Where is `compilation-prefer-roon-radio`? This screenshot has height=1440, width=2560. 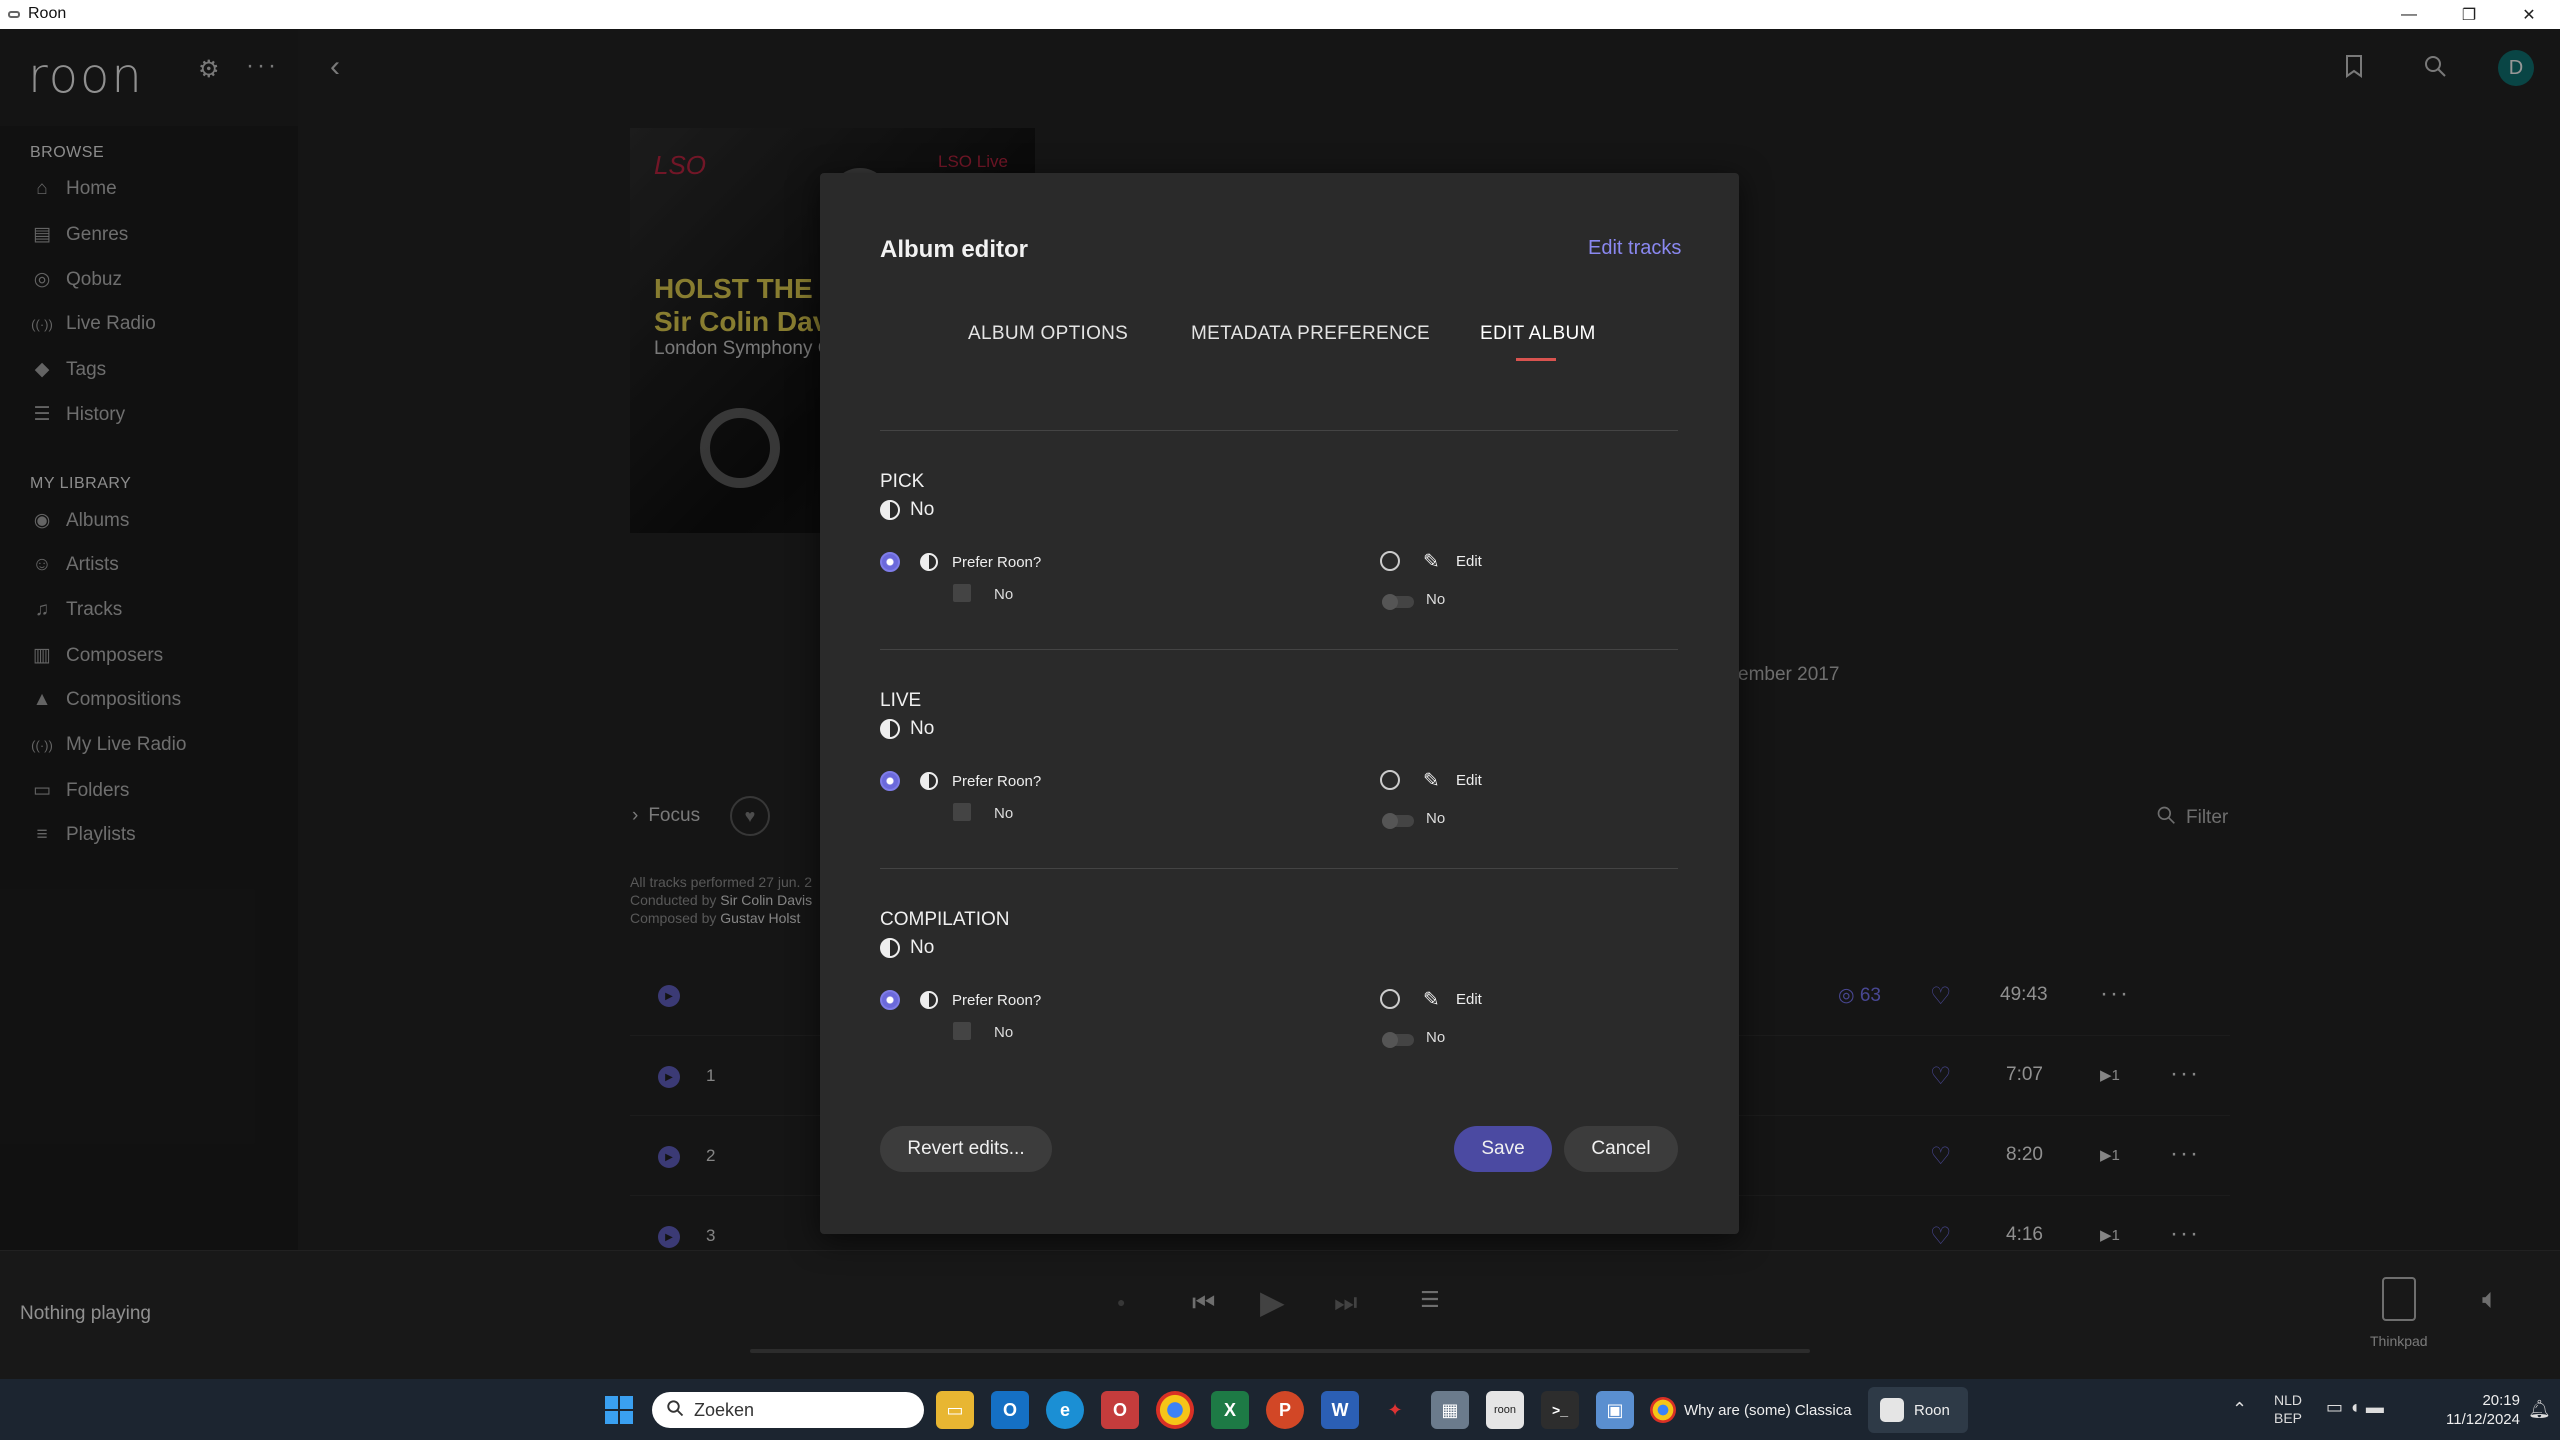
compilation-prefer-roon-radio is located at coordinates (890, 1000).